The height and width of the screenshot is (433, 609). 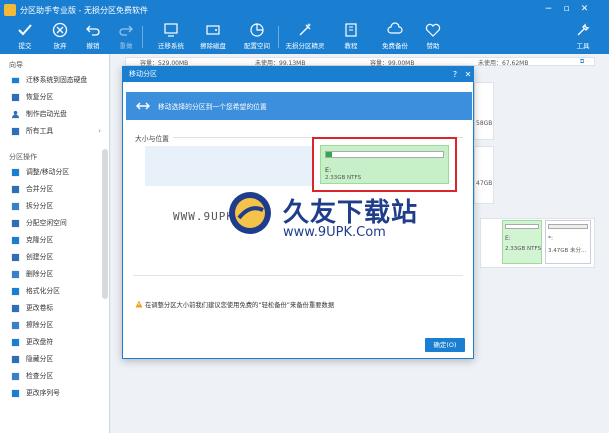 I want to click on migrate-os-button: 迁移系统, so click(x=171, y=37).